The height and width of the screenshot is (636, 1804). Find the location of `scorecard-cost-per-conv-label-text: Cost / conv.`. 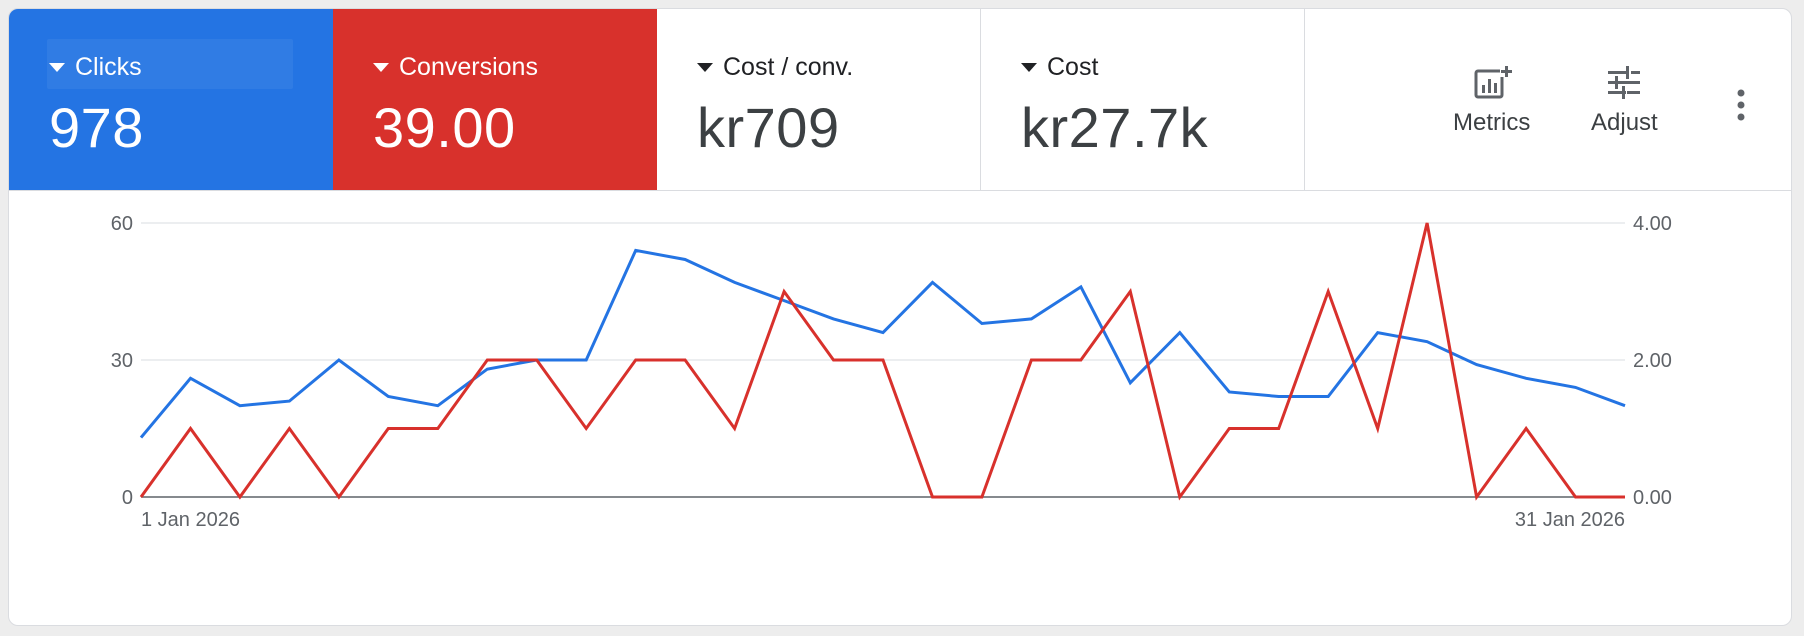

scorecard-cost-per-conv-label-text: Cost / conv. is located at coordinates (788, 67).